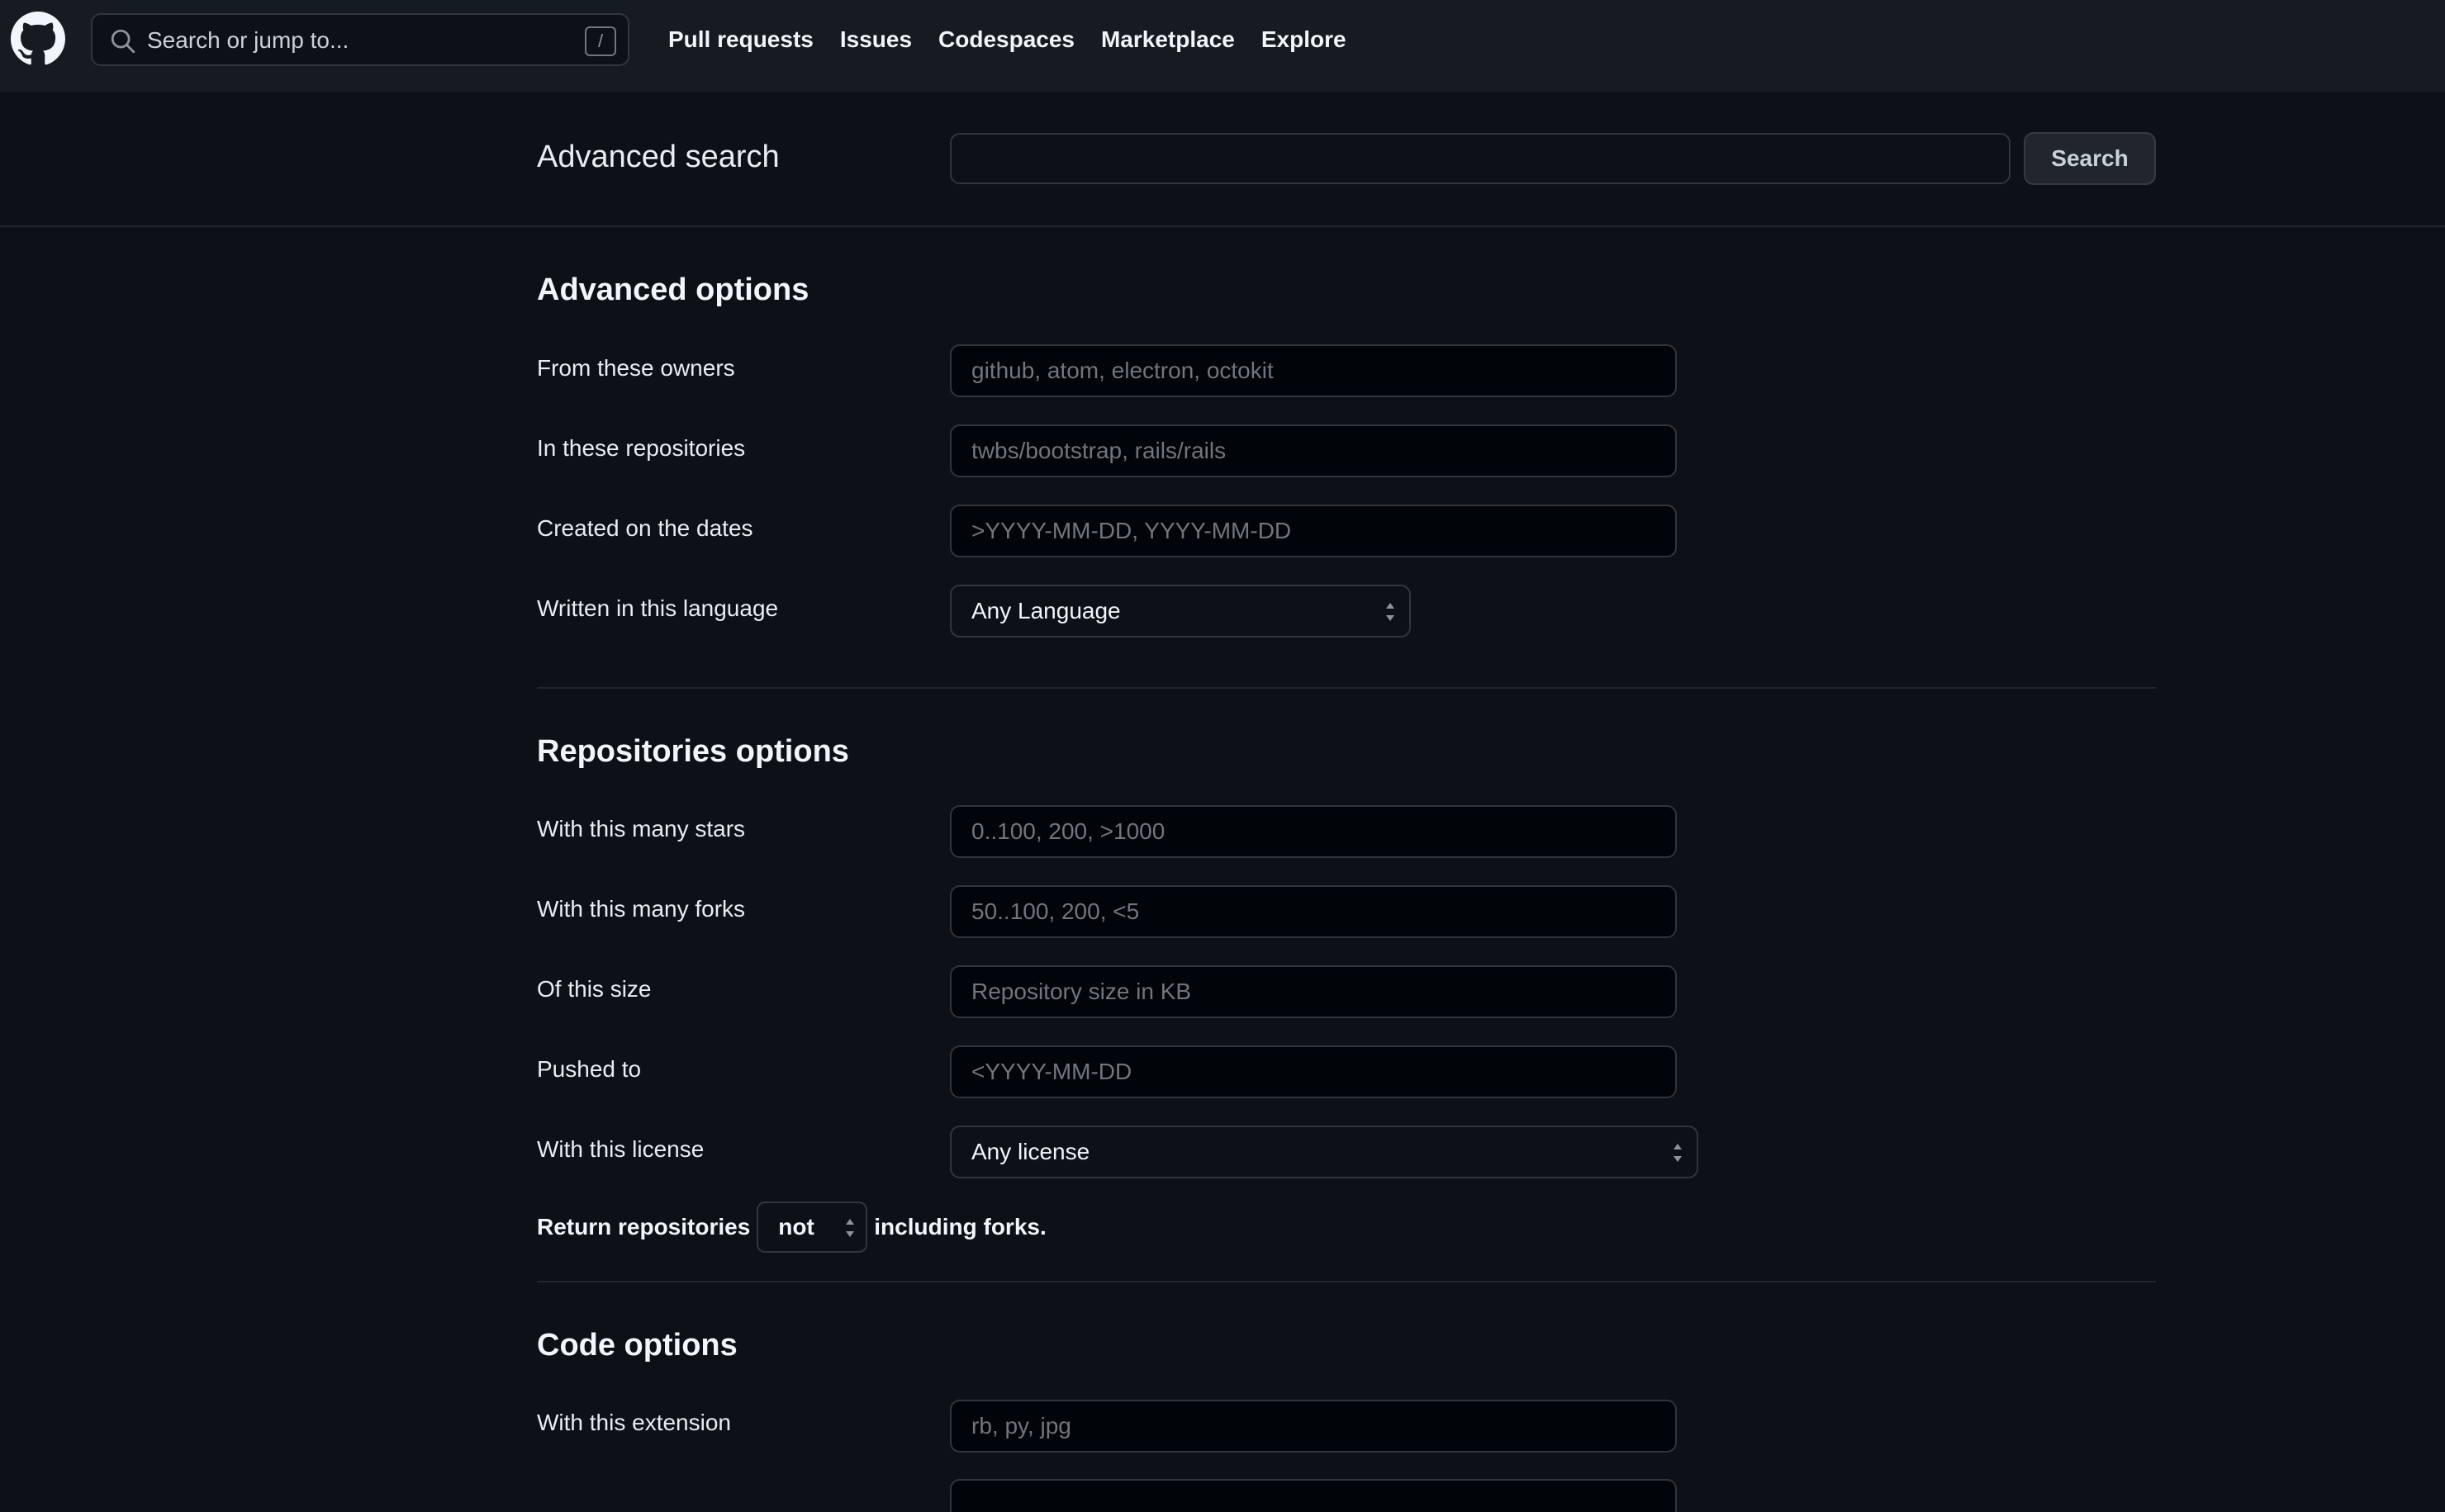  I want to click on license-select-value: Any license, so click(1030, 1151).